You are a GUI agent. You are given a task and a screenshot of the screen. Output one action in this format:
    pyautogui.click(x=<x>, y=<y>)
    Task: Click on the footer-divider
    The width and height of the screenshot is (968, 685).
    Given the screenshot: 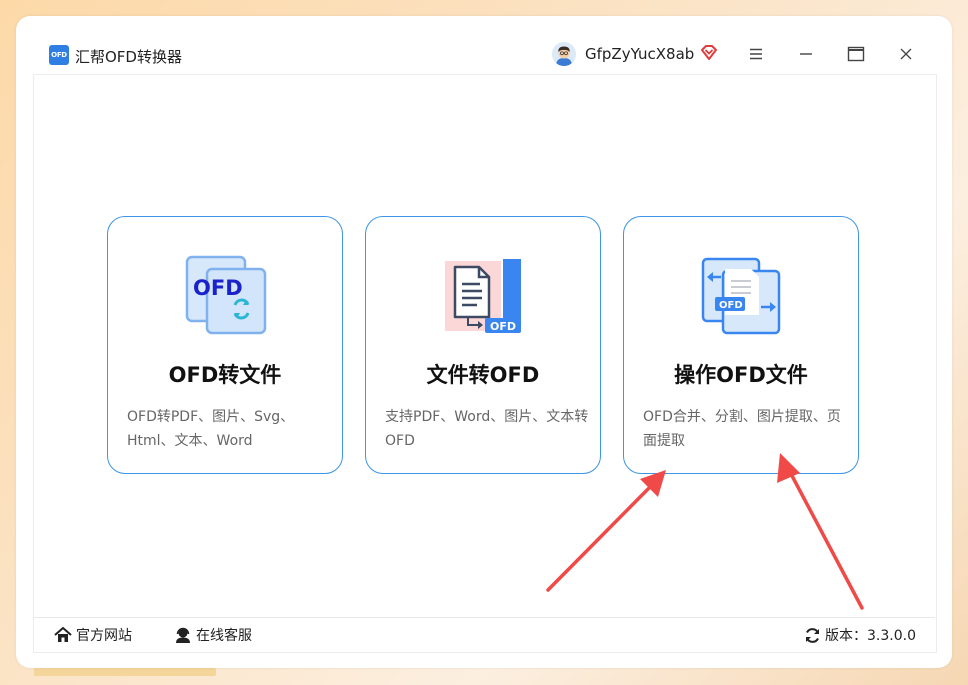 What is the action you would take?
    pyautogui.click(x=484, y=617)
    